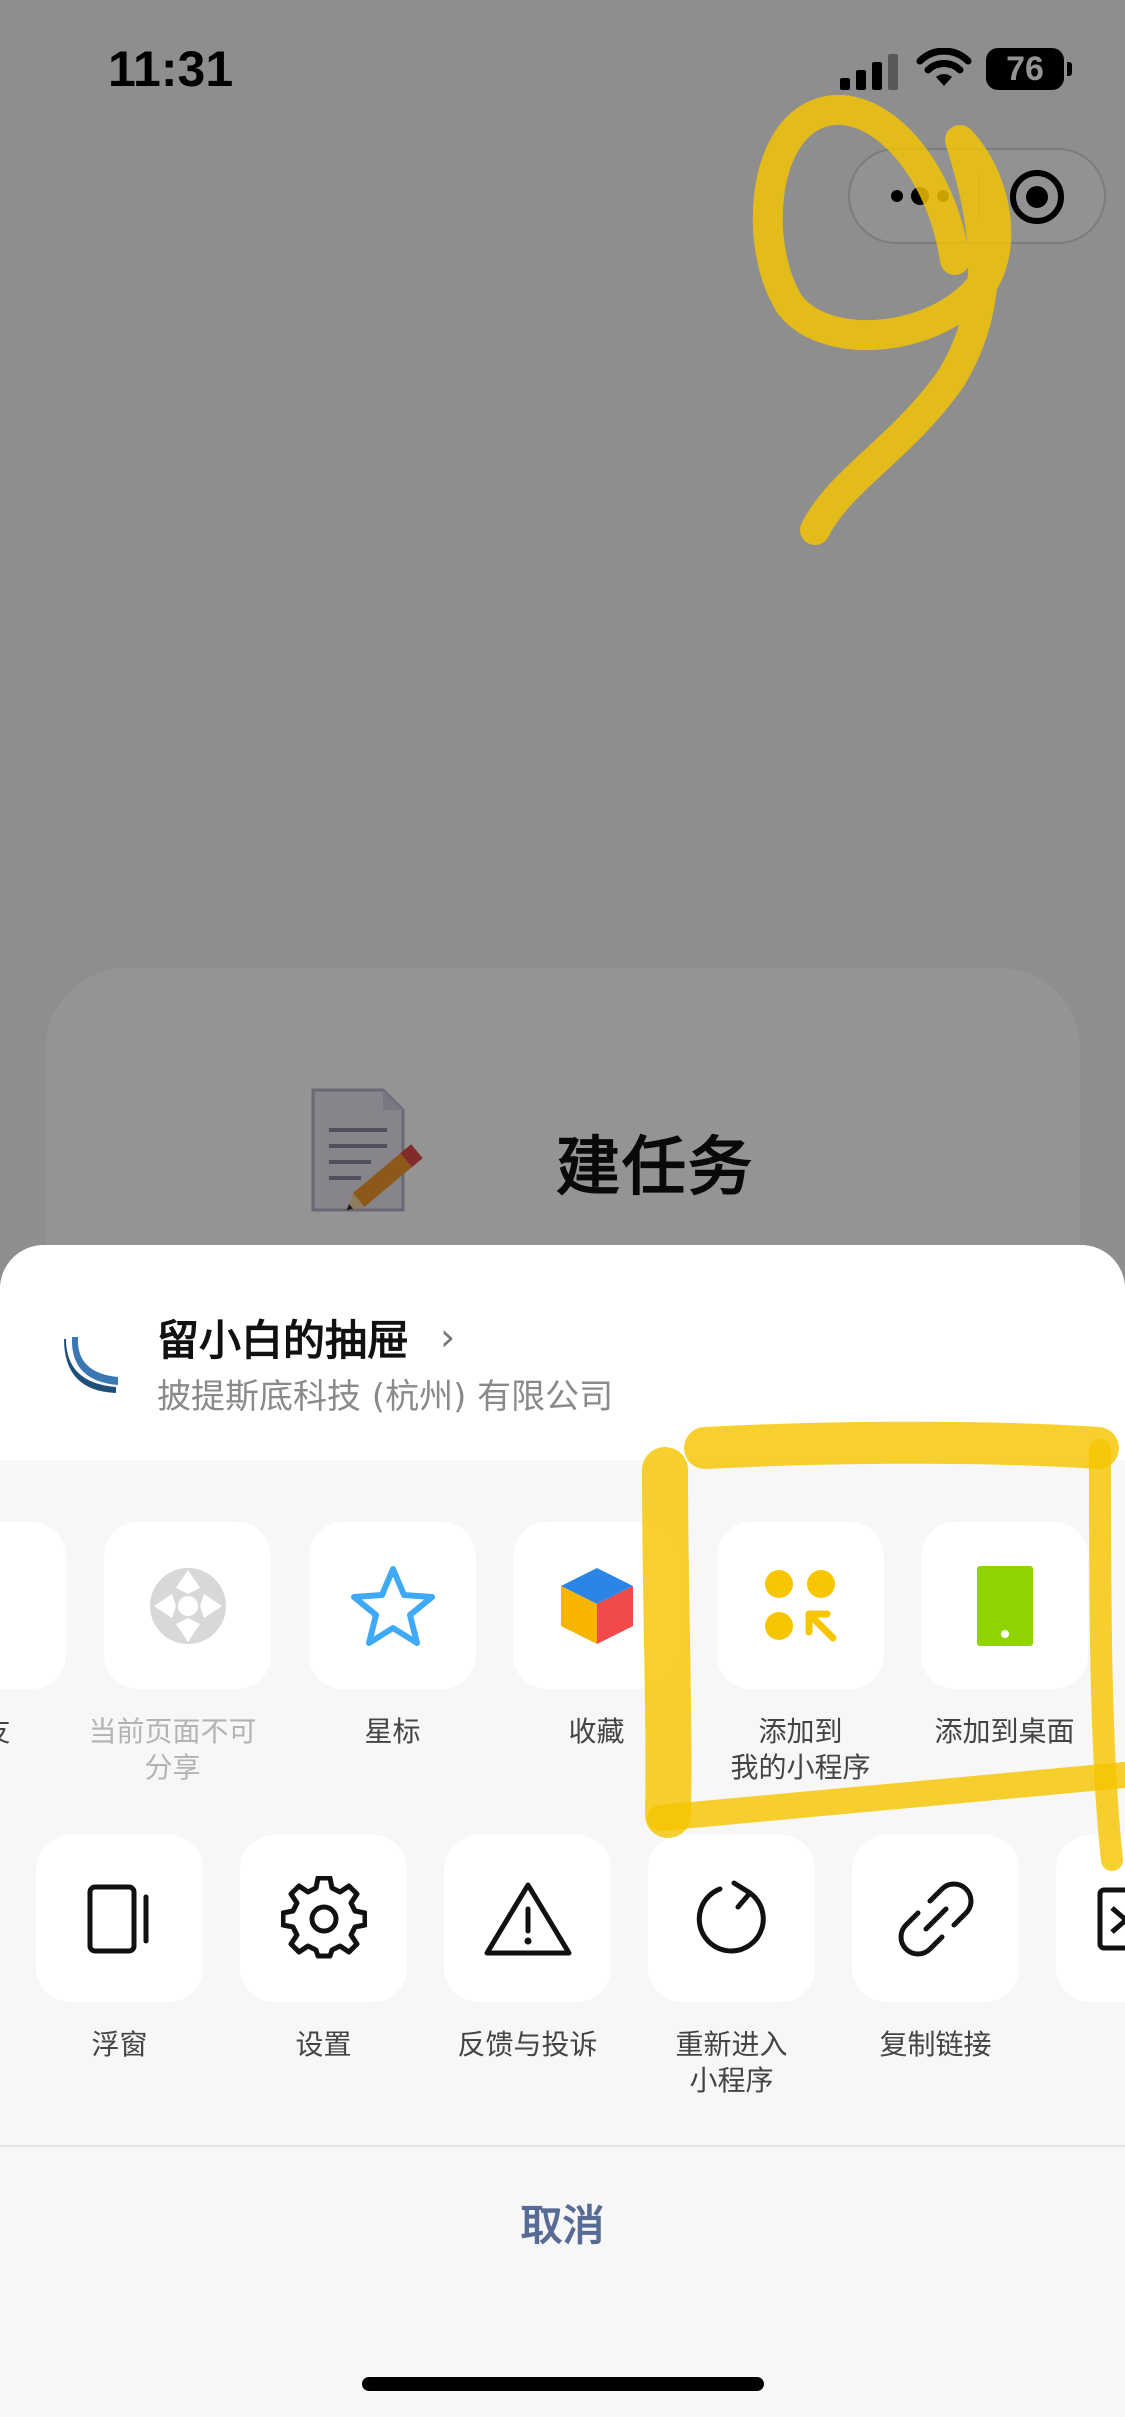  Describe the element at coordinates (1004, 1731) in the screenshot. I see `add-desktop-label: 添加到桌面` at that location.